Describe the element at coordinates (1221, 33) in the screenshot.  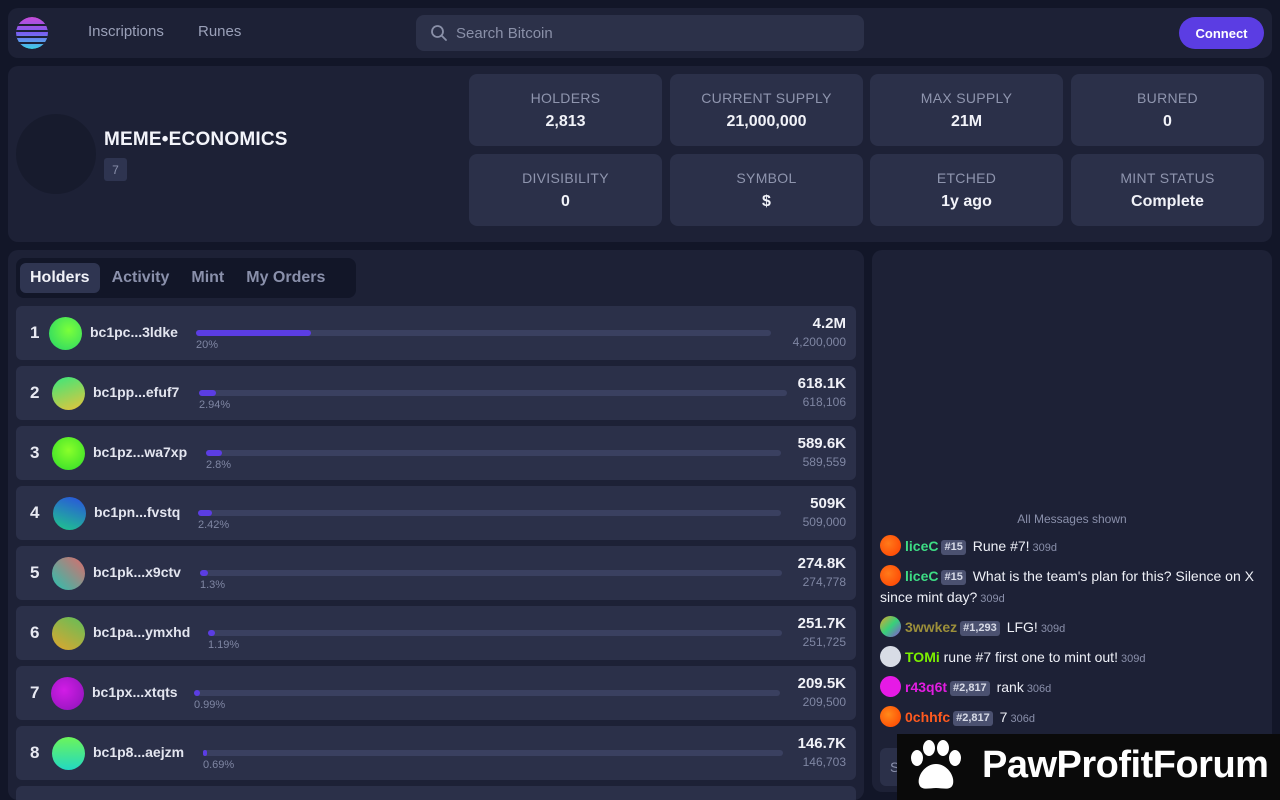
I see `connect-button: Connect` at that location.